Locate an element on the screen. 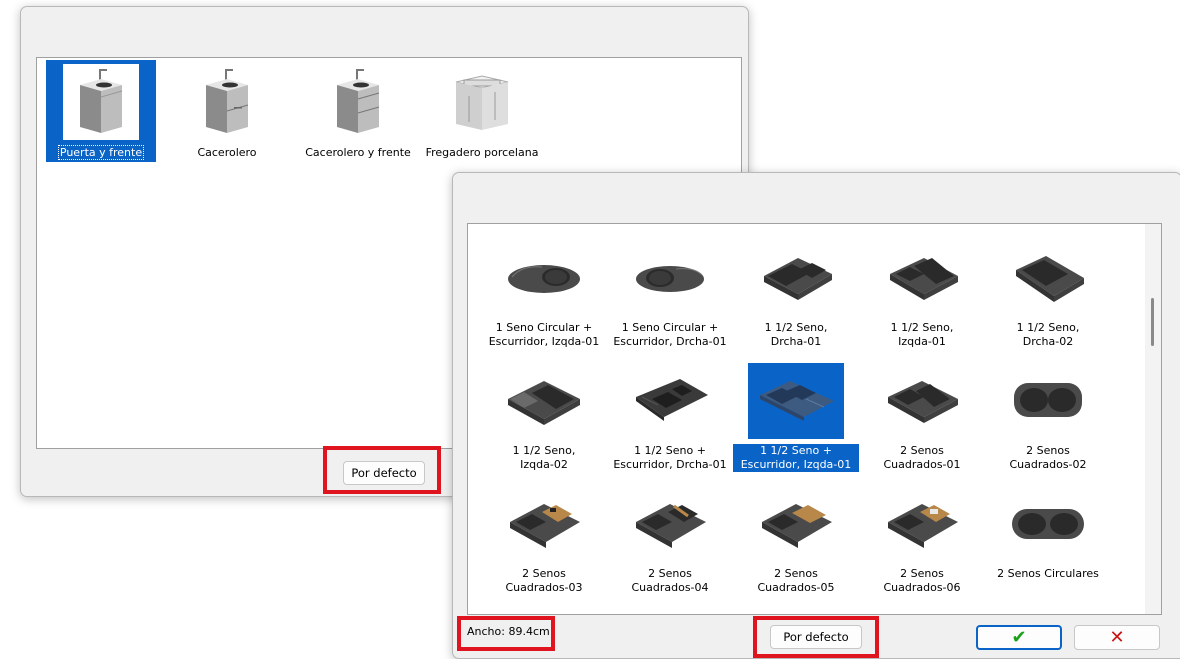 The height and width of the screenshot is (659, 1180). list-item-label: 2 Senos Cuadrados-06 is located at coordinates (922, 580).